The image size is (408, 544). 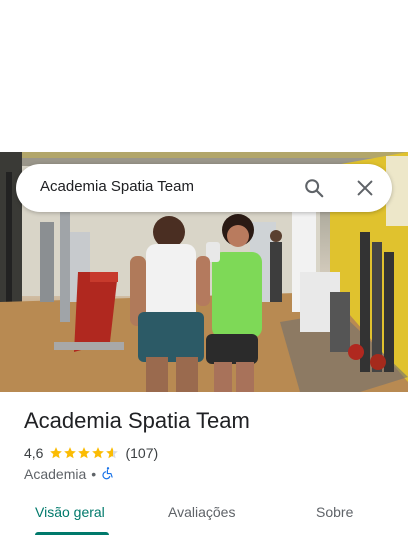 What do you see at coordinates (141, 453) in the screenshot?
I see `review-count: (107)` at bounding box center [141, 453].